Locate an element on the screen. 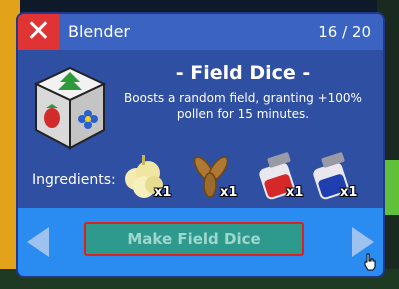 The image size is (399, 289). close-x-icon: ✕ is located at coordinates (38, 31).